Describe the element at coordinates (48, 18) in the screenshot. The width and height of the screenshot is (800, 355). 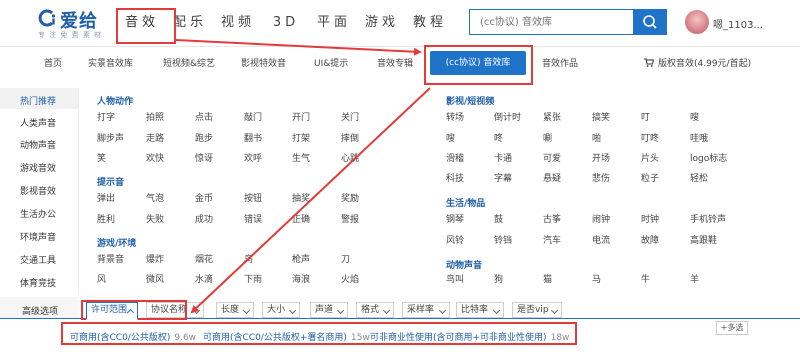
I see `brand-logo-icon` at that location.